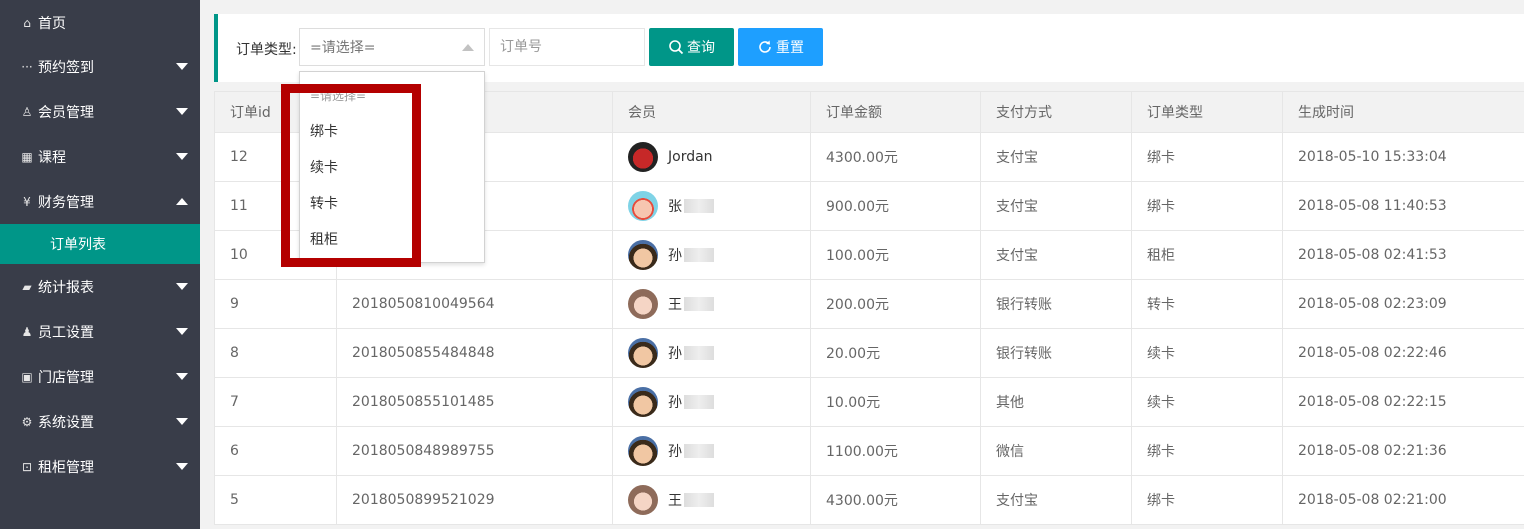 The width and height of the screenshot is (1524, 529). Describe the element at coordinates (100, 331) in the screenshot. I see `sidebar-item-staff: ♟ 员工设置` at that location.